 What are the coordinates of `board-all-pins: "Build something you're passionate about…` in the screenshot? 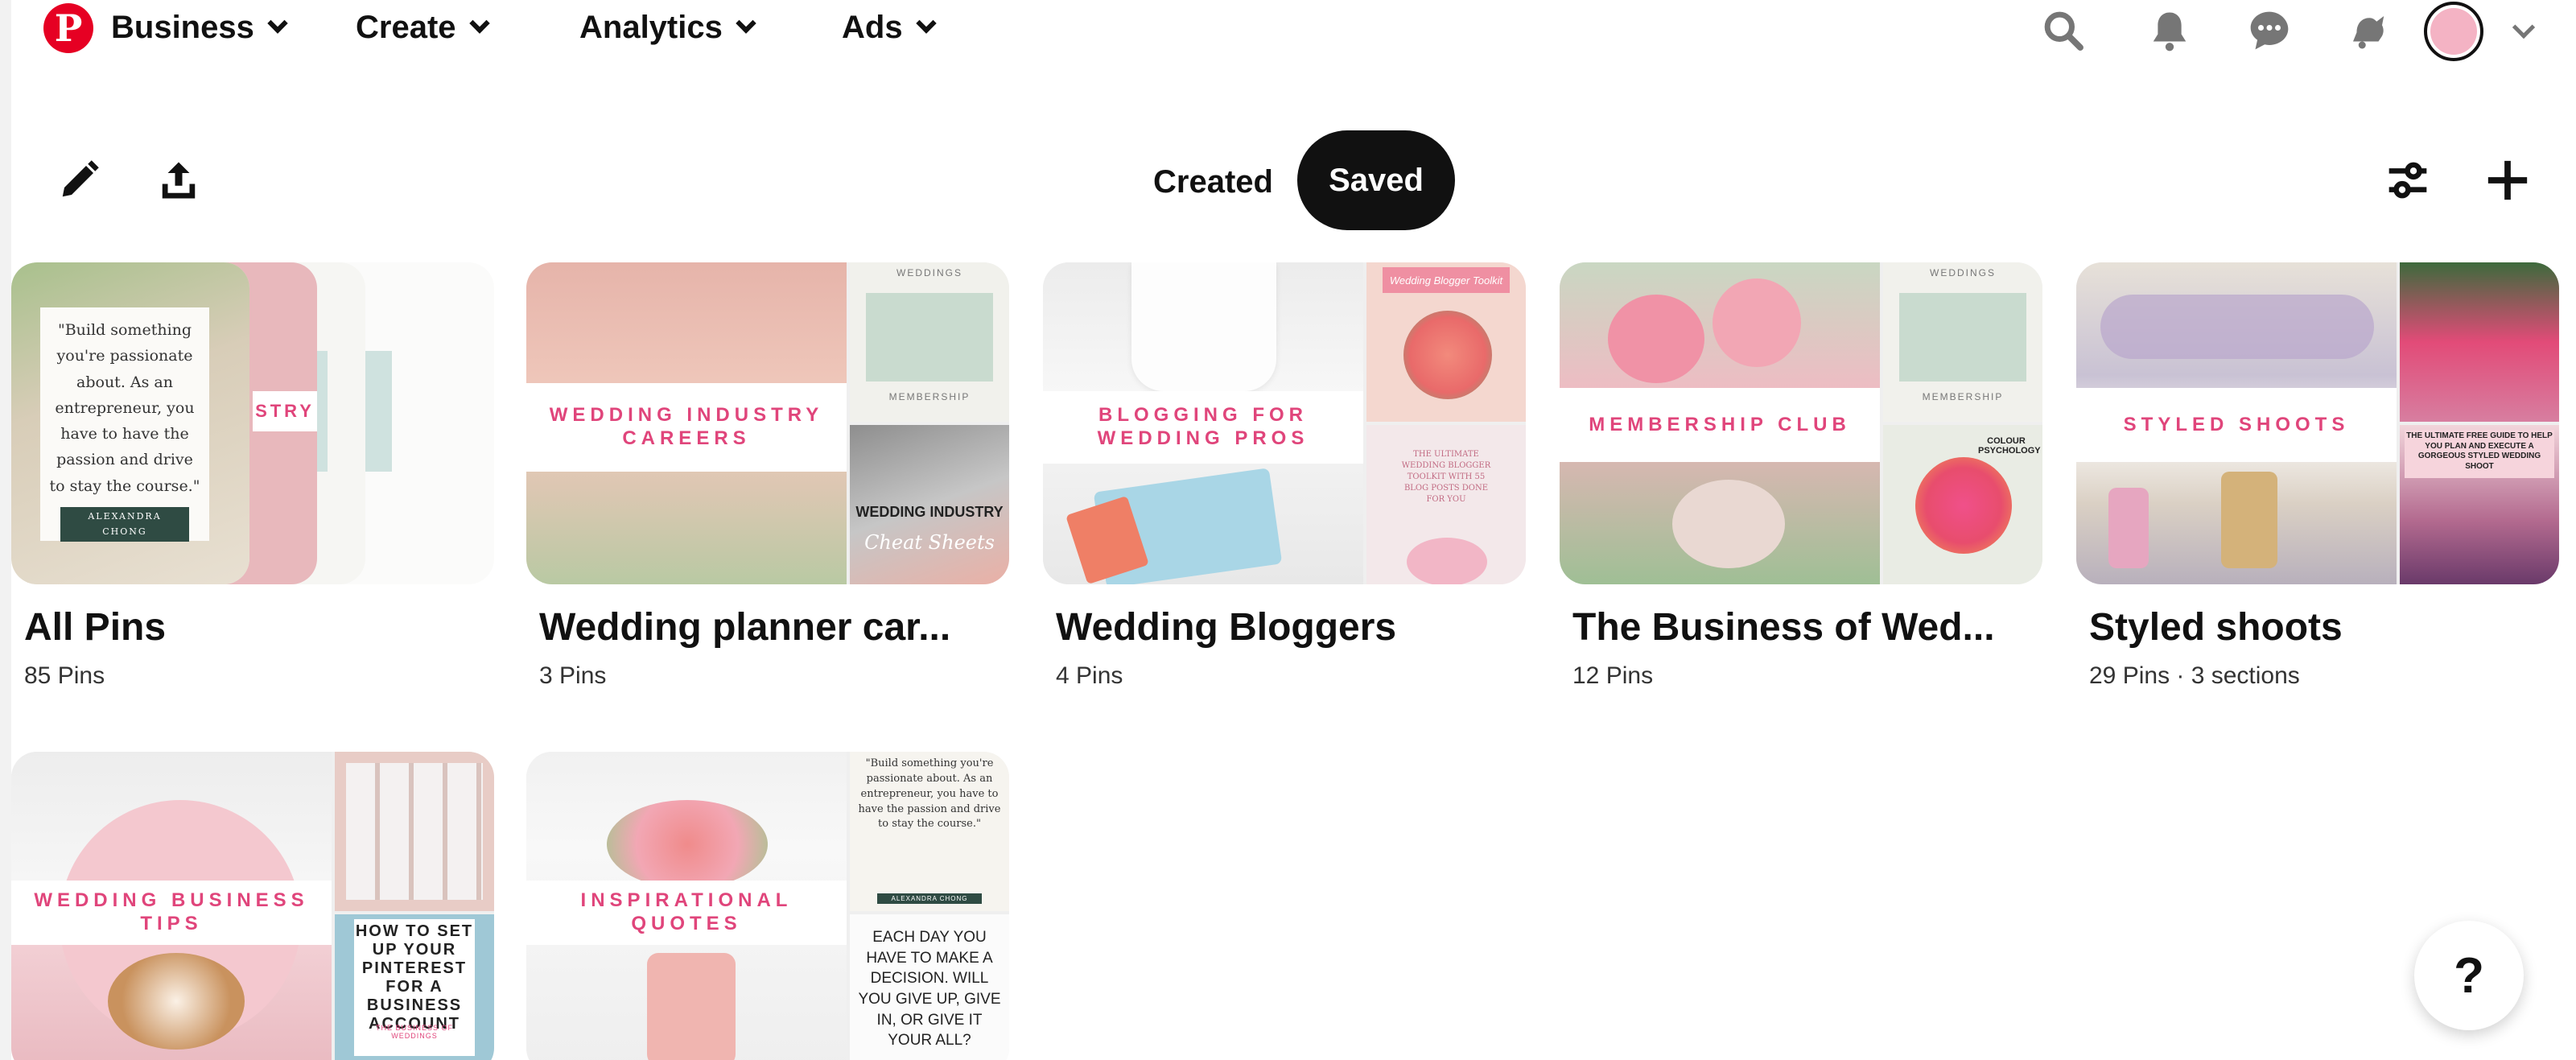 It's located at (252, 476).